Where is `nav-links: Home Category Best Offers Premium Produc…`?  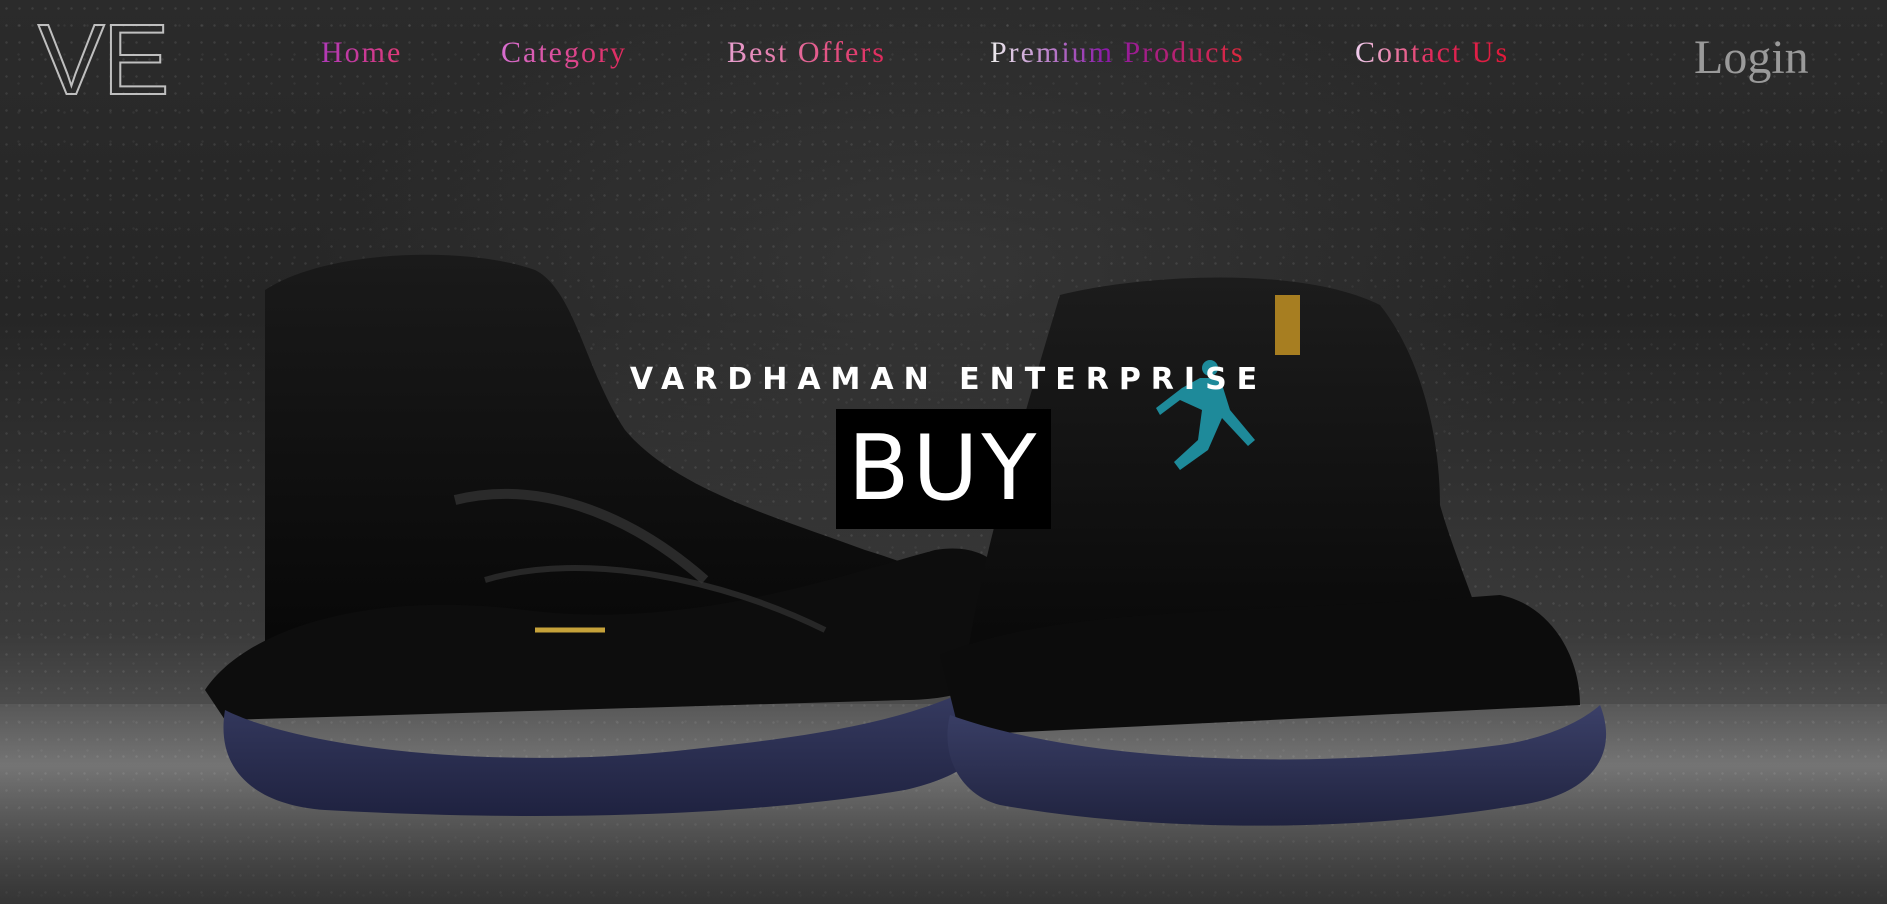
nav-links: Home Category Best Offers Premium Produc… is located at coordinates (943, 56).